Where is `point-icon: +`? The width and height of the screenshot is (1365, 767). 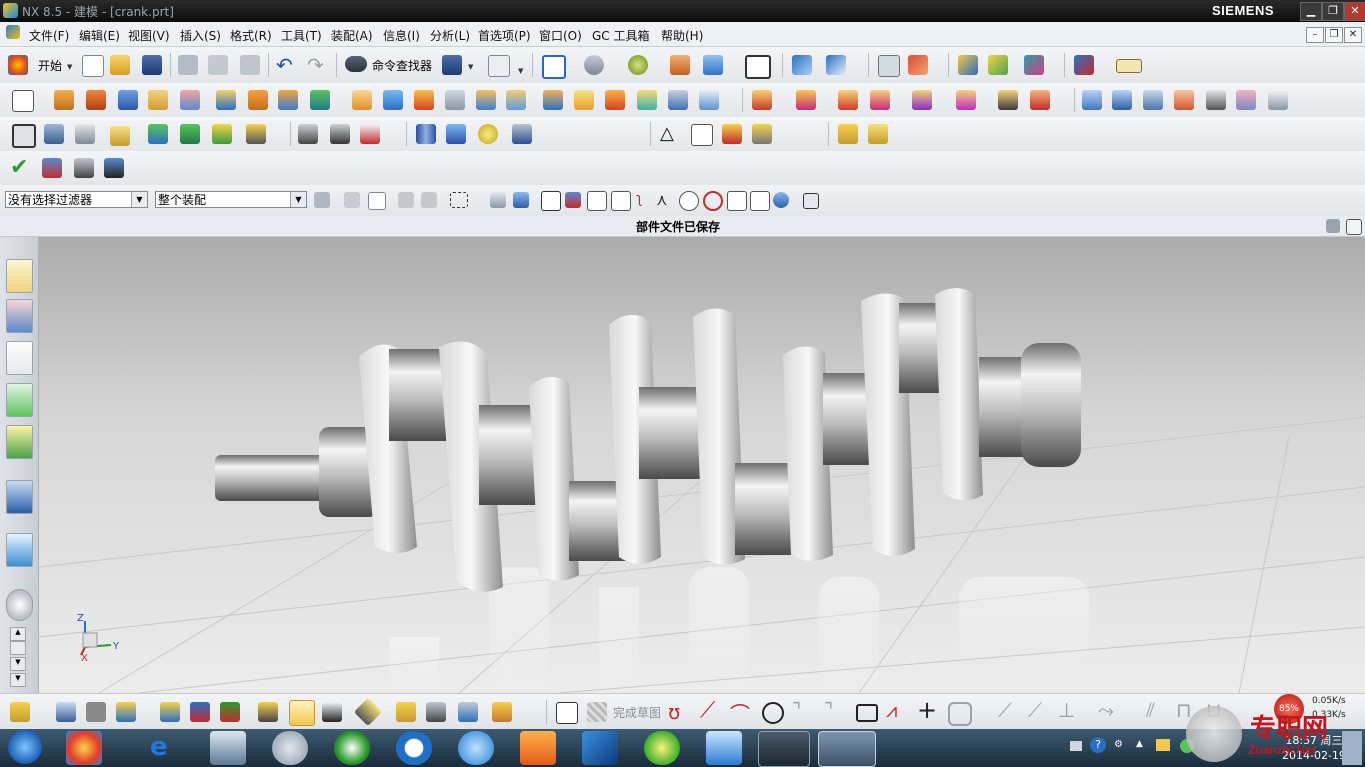
point-icon: + is located at coordinates (927, 710).